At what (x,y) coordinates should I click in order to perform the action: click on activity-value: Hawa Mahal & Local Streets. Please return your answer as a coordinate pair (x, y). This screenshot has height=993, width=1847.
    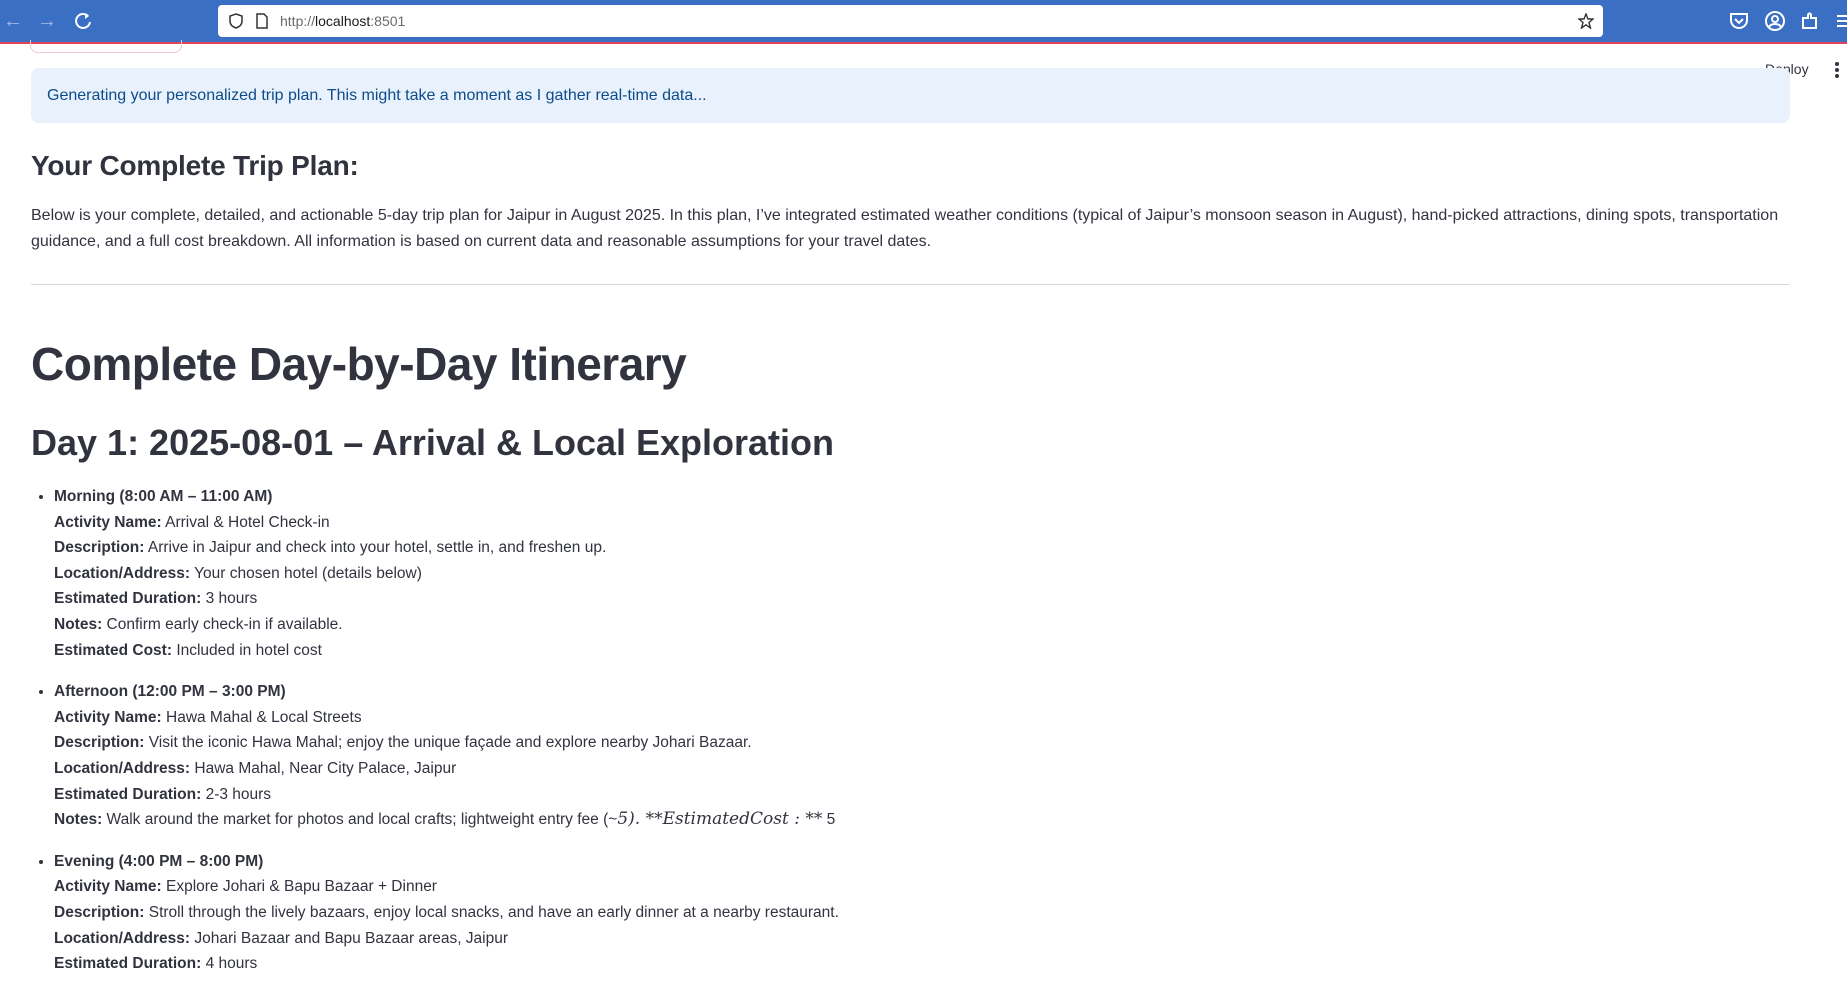
    Looking at the image, I should click on (264, 717).